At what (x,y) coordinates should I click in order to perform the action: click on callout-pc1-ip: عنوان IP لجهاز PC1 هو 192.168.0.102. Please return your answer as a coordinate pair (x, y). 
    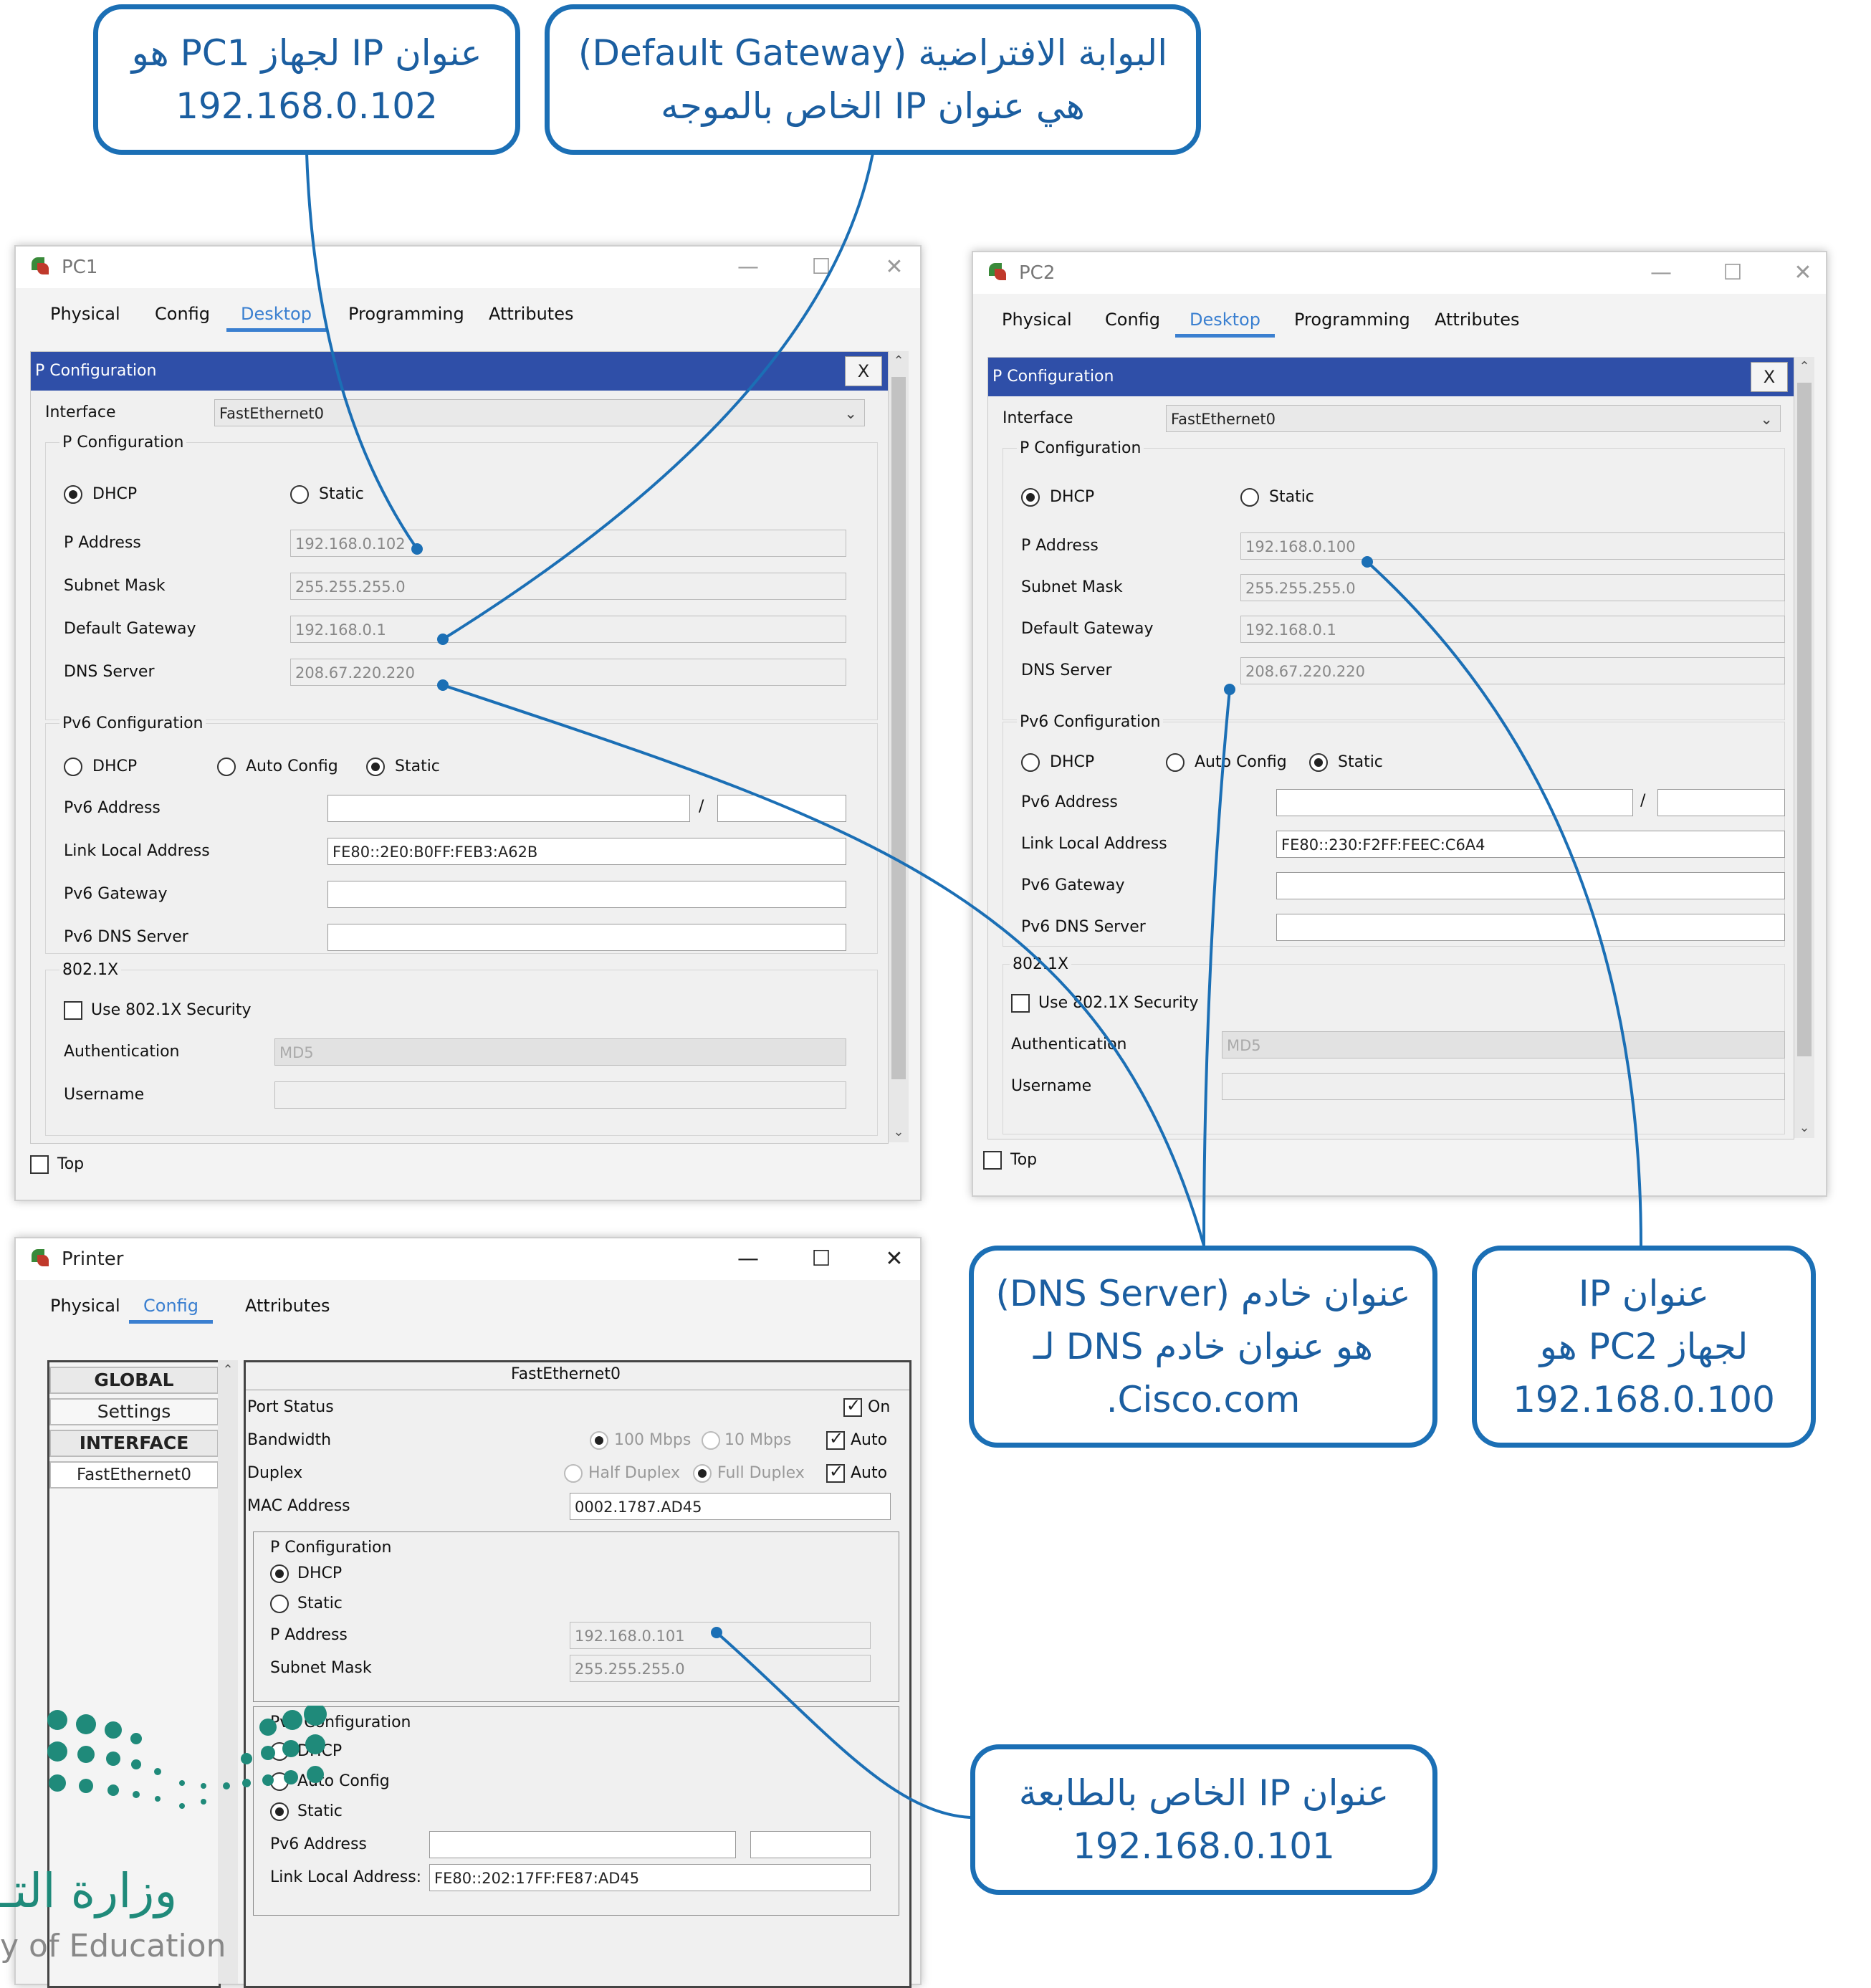
    Looking at the image, I should click on (306, 79).